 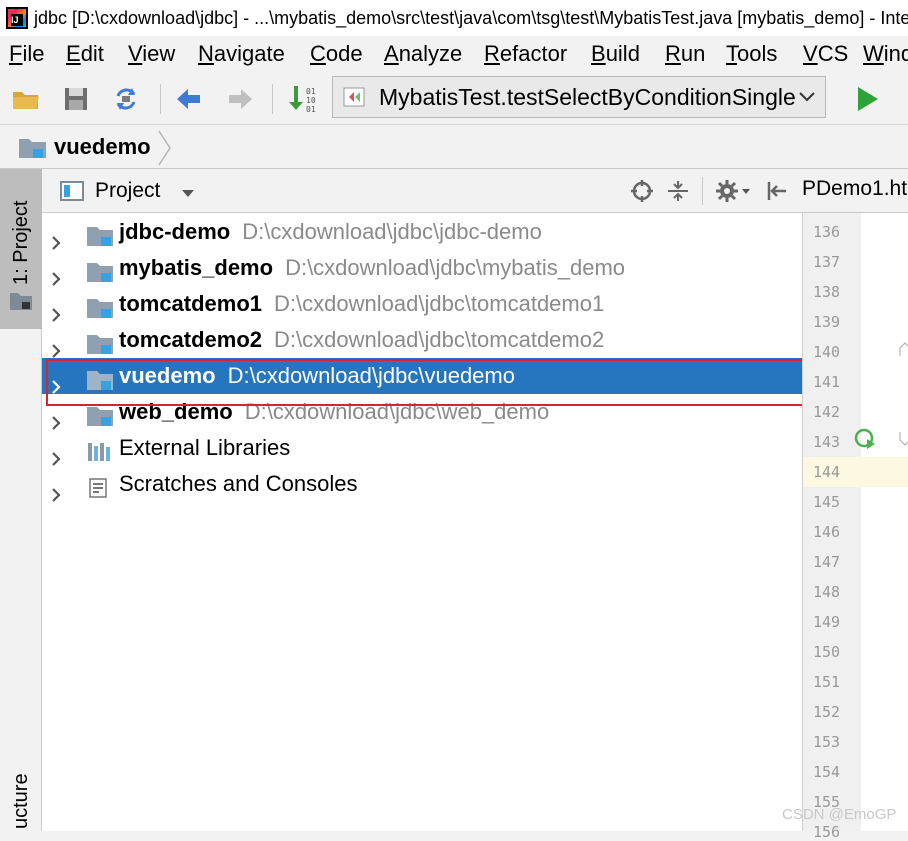 I want to click on back-arrow-icon, so click(x=189, y=99).